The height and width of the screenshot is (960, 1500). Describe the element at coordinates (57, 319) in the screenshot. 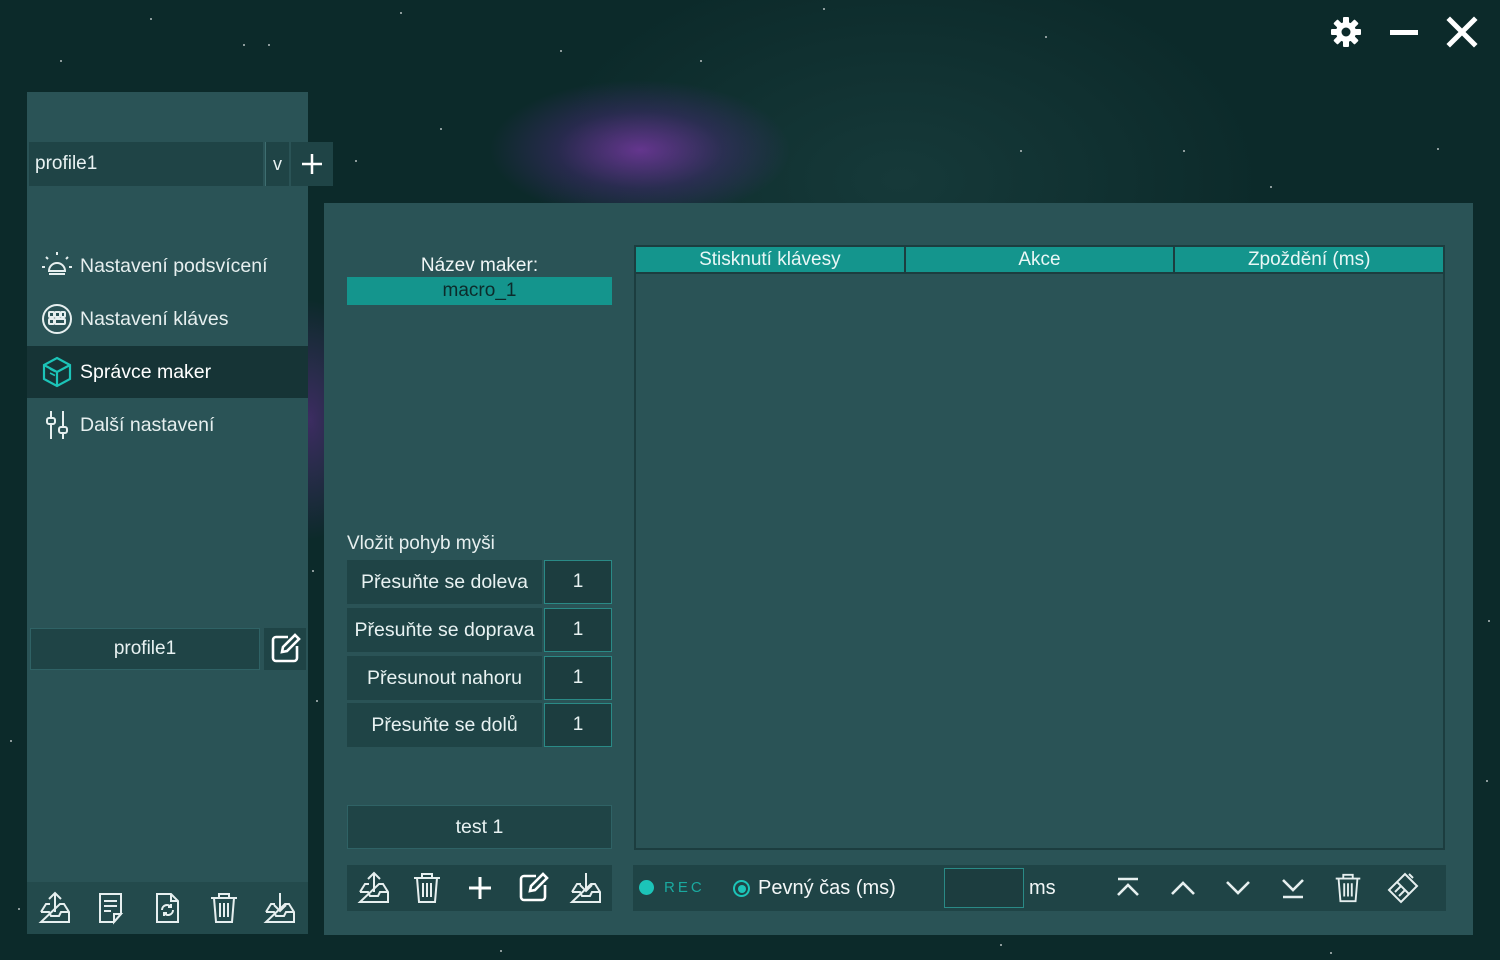

I see `keyboard-icon` at that location.